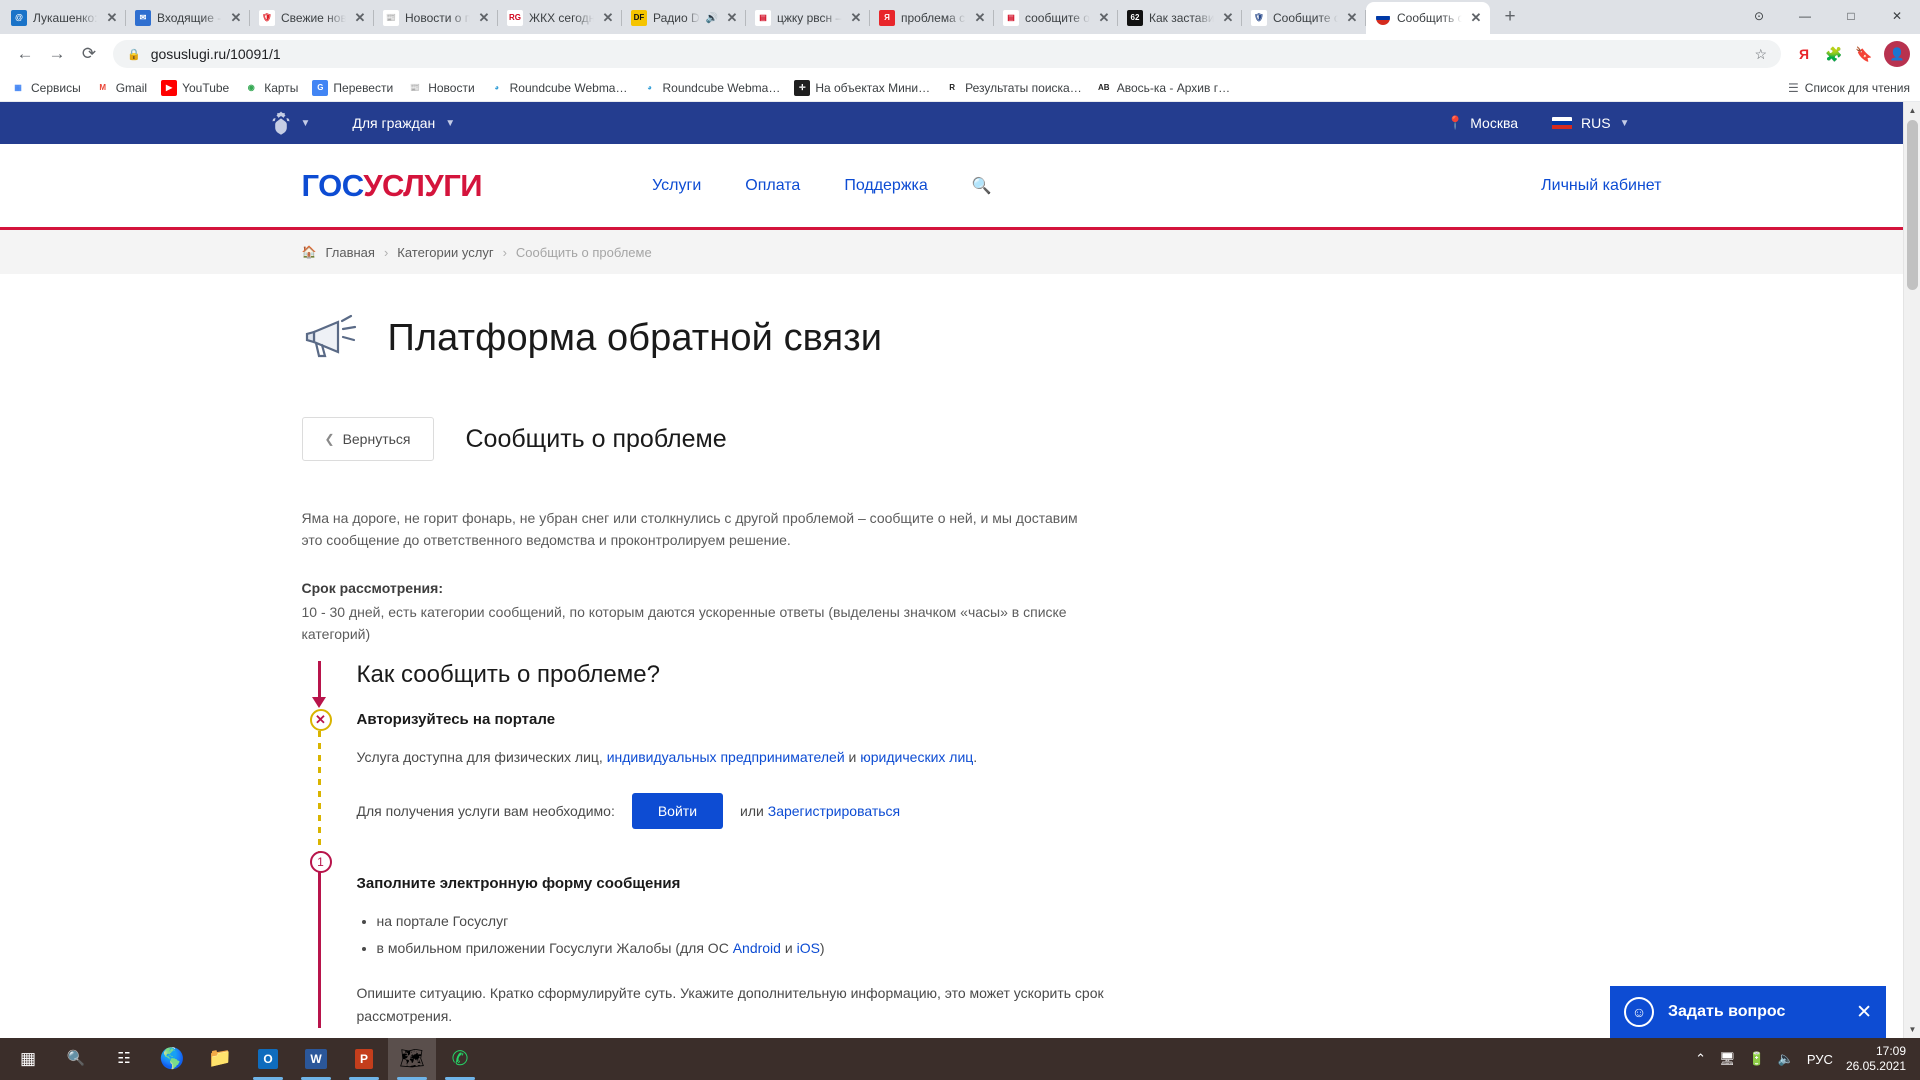 The height and width of the screenshot is (1080, 1920). What do you see at coordinates (316, 1059) in the screenshot?
I see `word-button: W` at bounding box center [316, 1059].